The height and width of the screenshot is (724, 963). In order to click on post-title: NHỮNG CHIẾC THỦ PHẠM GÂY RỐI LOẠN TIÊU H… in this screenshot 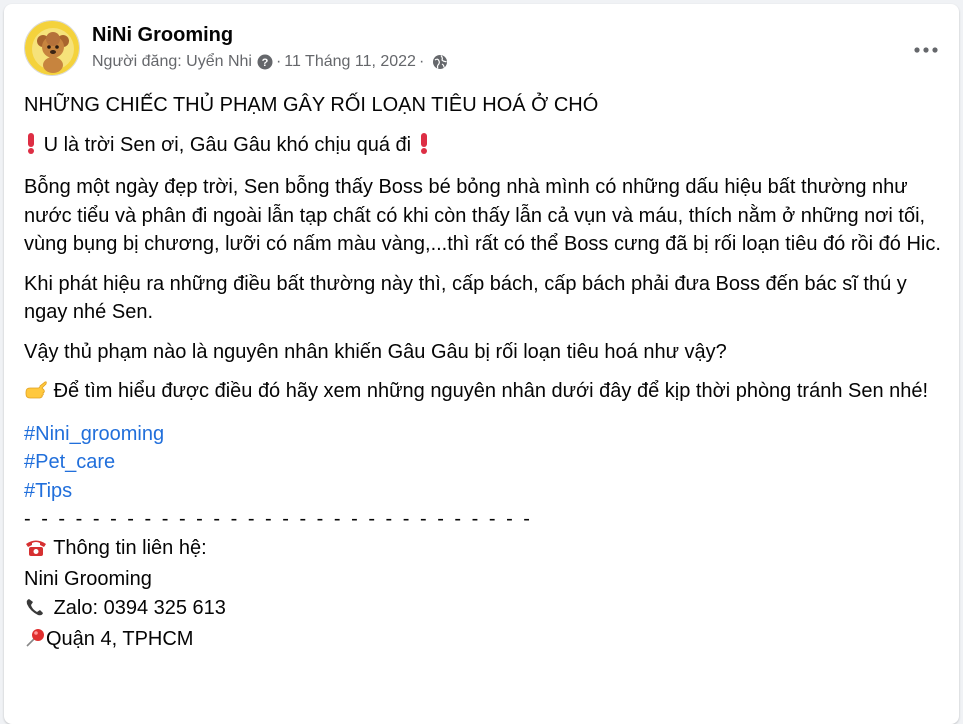, I will do `click(311, 105)`.